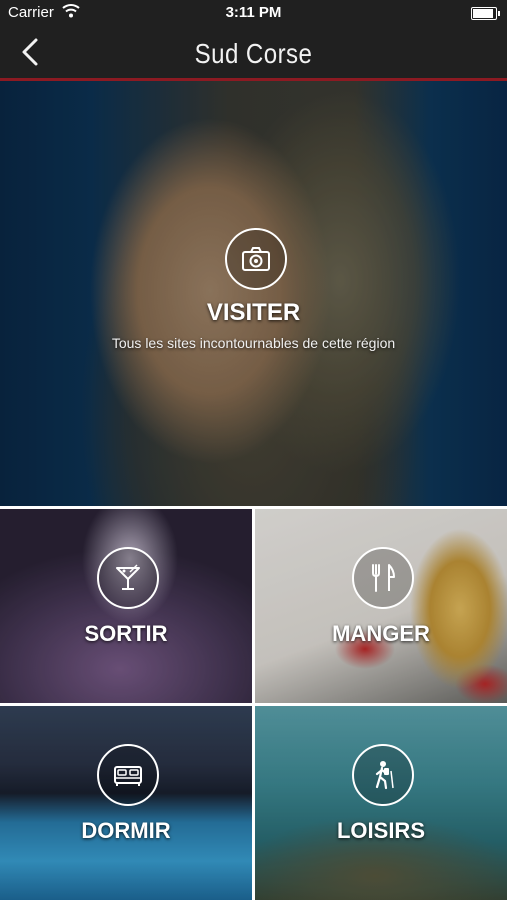 The height and width of the screenshot is (900, 507). I want to click on fork-knife-icon, so click(383, 578).